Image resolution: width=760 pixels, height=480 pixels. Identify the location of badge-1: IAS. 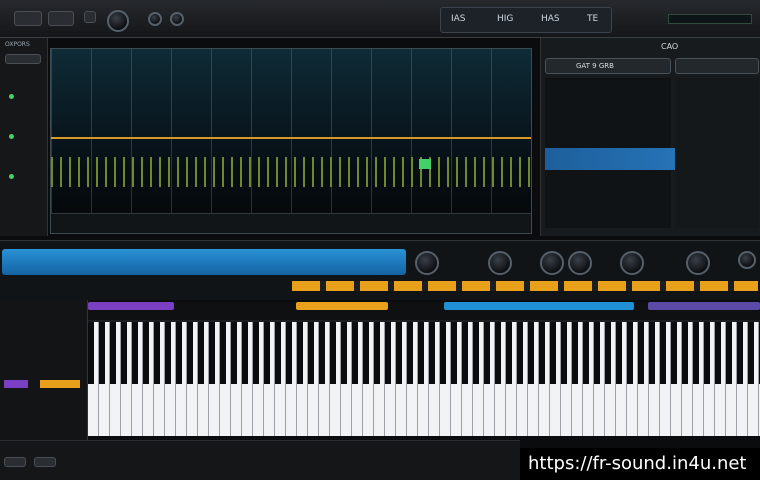
(458, 19).